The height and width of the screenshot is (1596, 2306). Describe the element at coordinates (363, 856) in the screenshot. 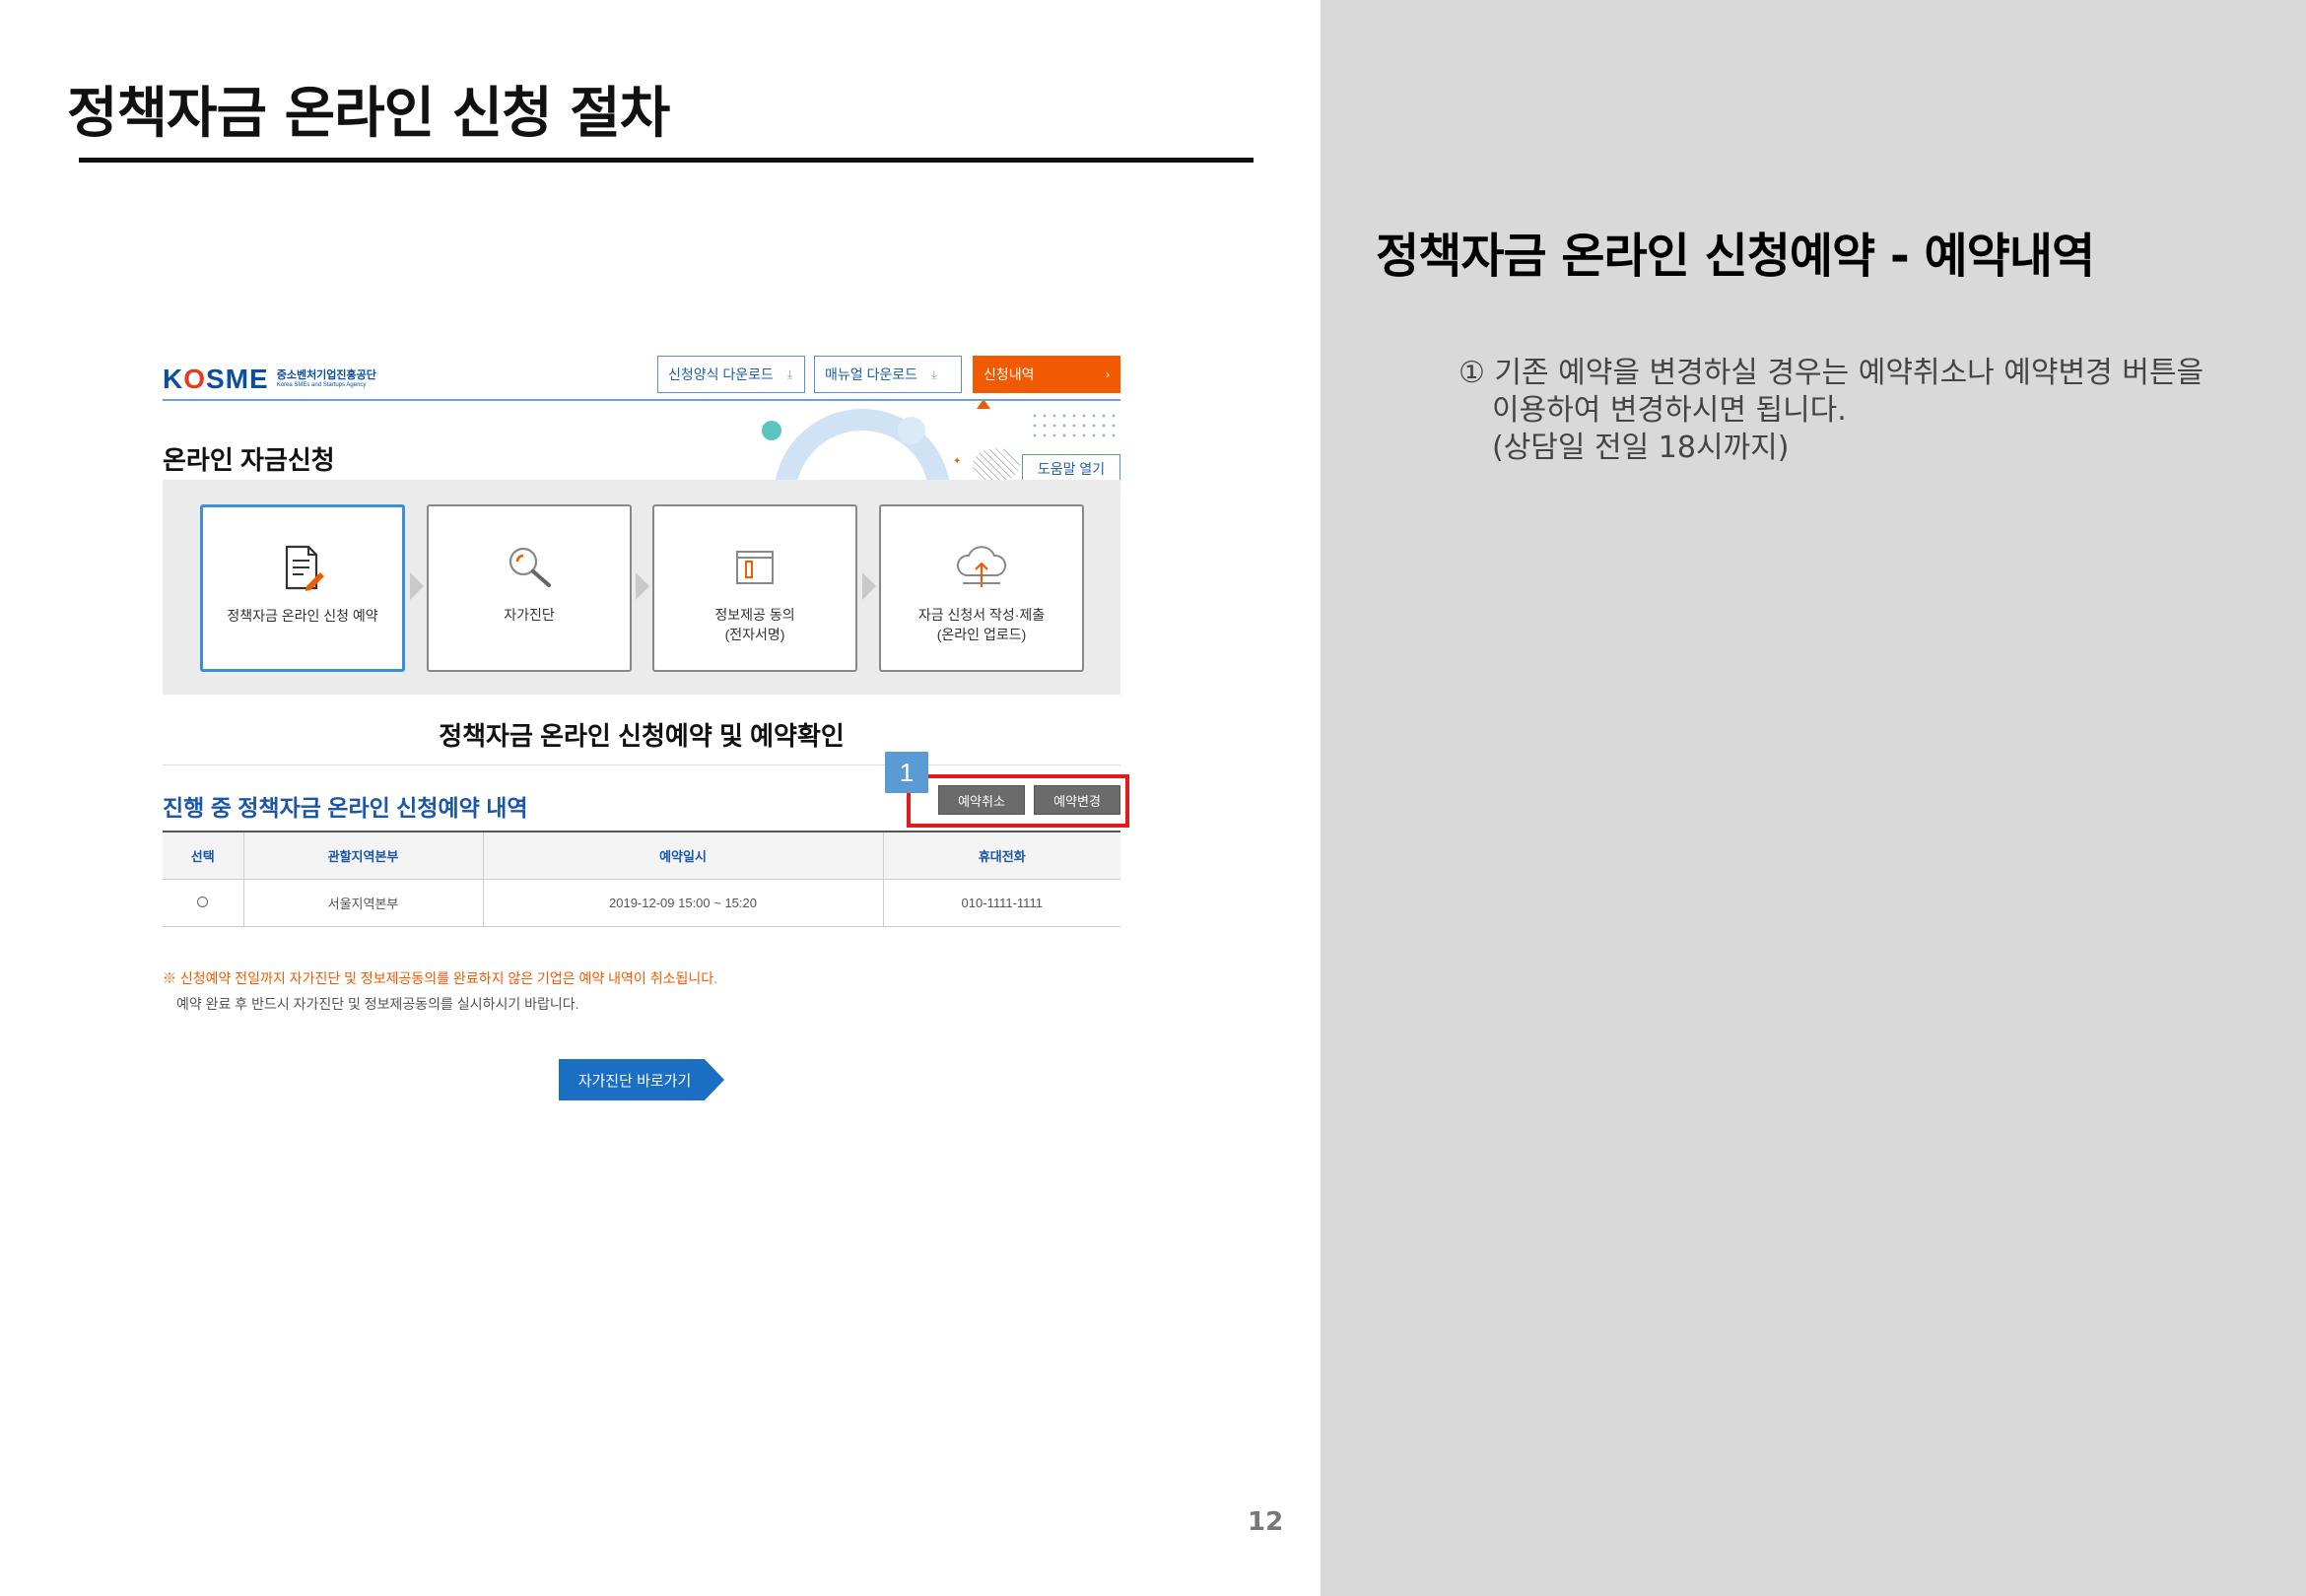

I see `column-header: 관할지역본부` at that location.